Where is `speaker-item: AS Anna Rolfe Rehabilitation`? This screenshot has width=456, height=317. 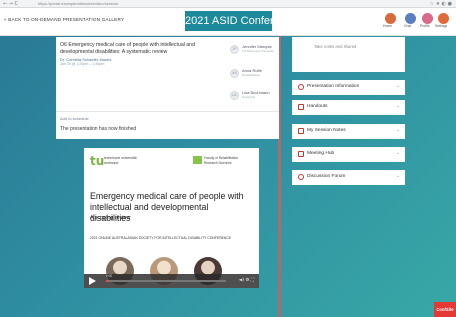 speaker-item: AS Anna Rolfe Rehabilitation is located at coordinates (255, 75).